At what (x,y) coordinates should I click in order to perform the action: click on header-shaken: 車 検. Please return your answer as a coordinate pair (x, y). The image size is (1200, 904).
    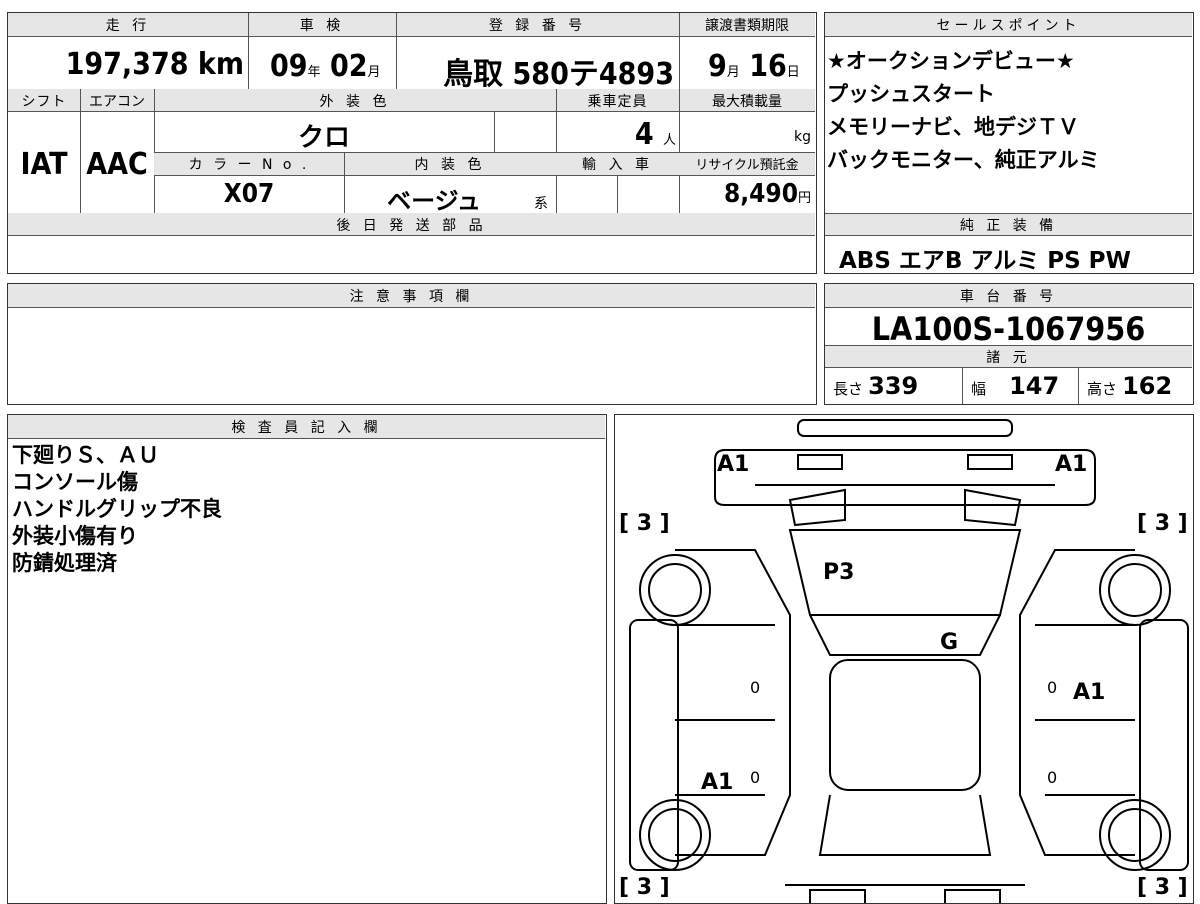
    Looking at the image, I should click on (322, 26).